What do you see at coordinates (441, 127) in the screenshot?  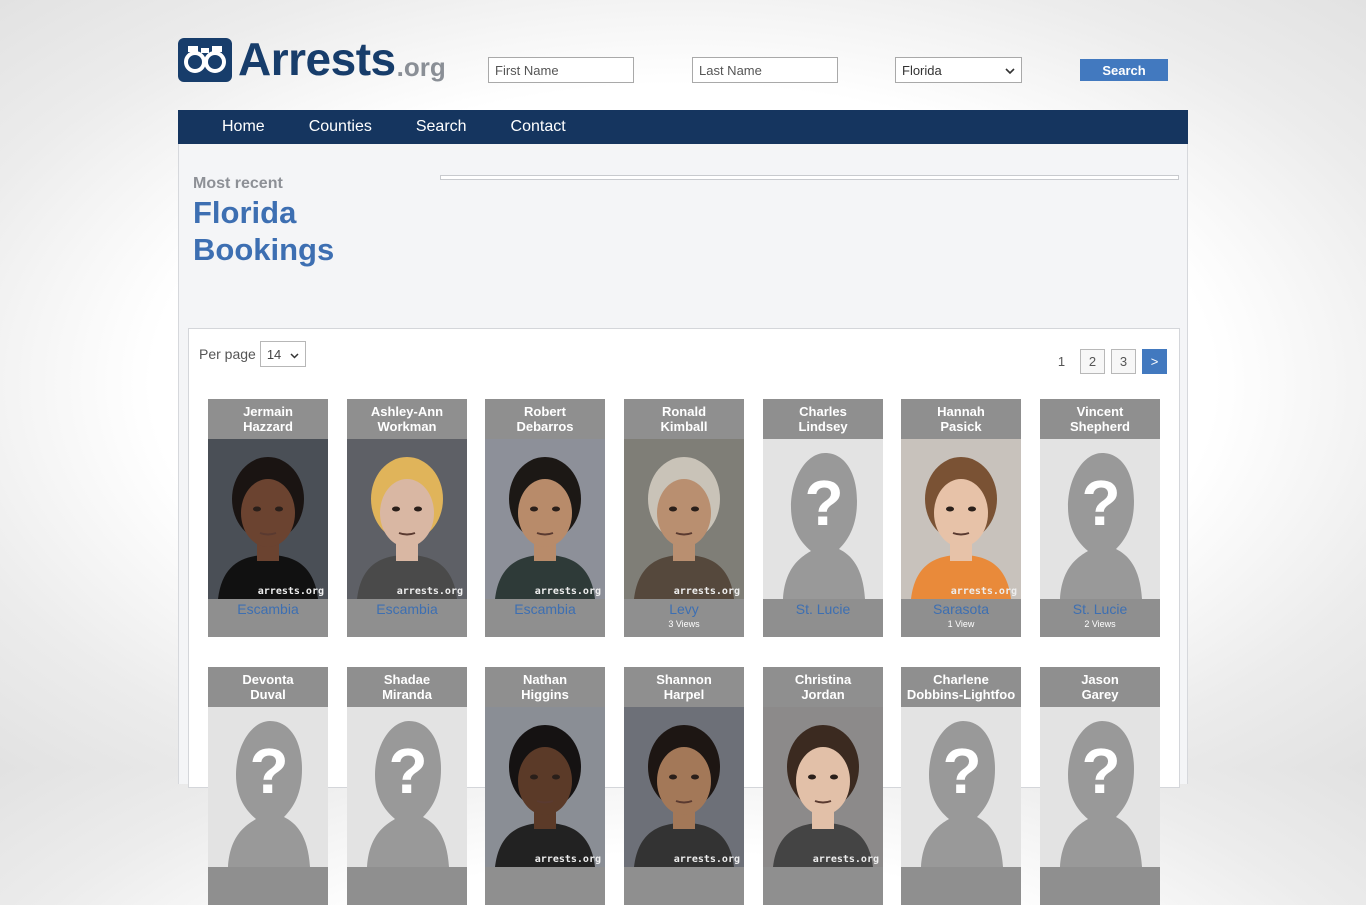 I see `nav-search: Search` at bounding box center [441, 127].